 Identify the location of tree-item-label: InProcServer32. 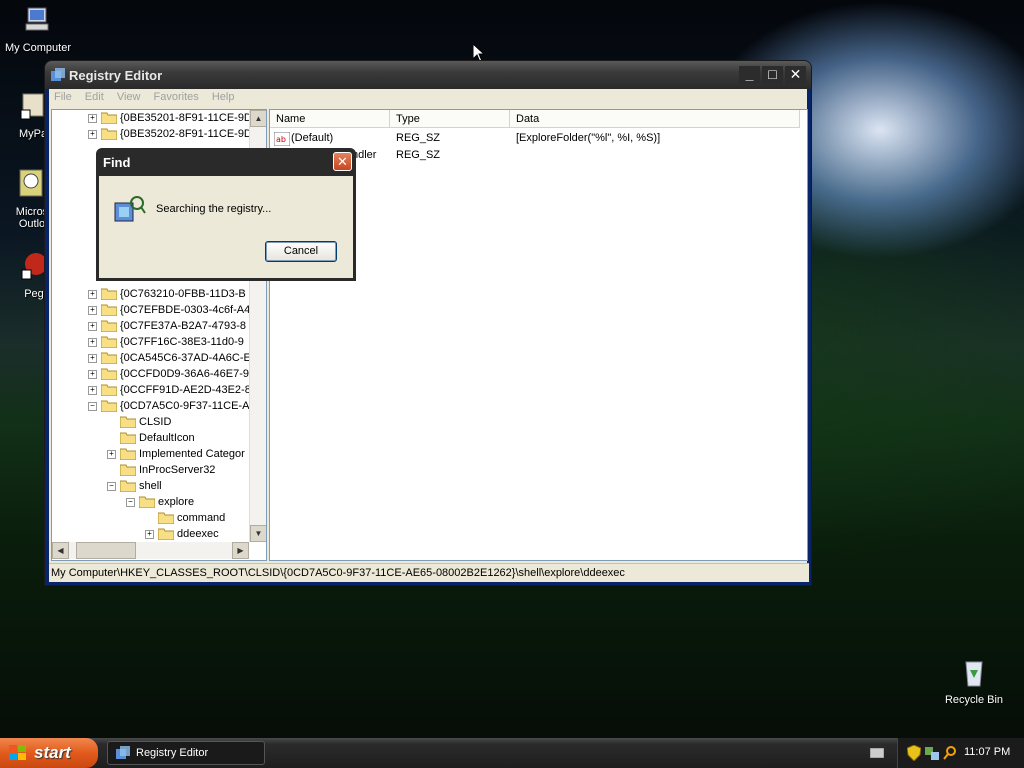
(177, 470).